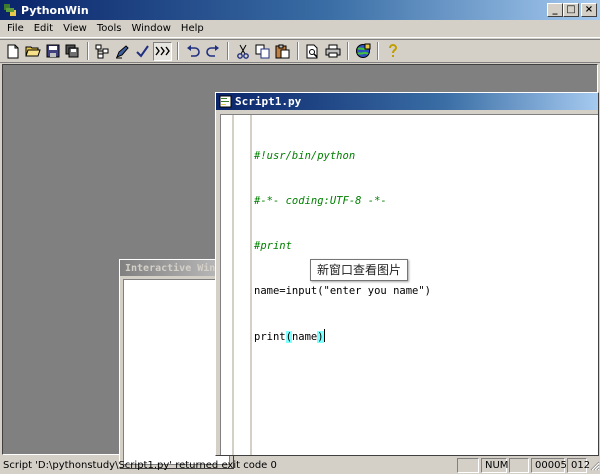 Image resolution: width=600 pixels, height=474 pixels. Describe the element at coordinates (589, 10) in the screenshot. I see `close-button: ×` at that location.